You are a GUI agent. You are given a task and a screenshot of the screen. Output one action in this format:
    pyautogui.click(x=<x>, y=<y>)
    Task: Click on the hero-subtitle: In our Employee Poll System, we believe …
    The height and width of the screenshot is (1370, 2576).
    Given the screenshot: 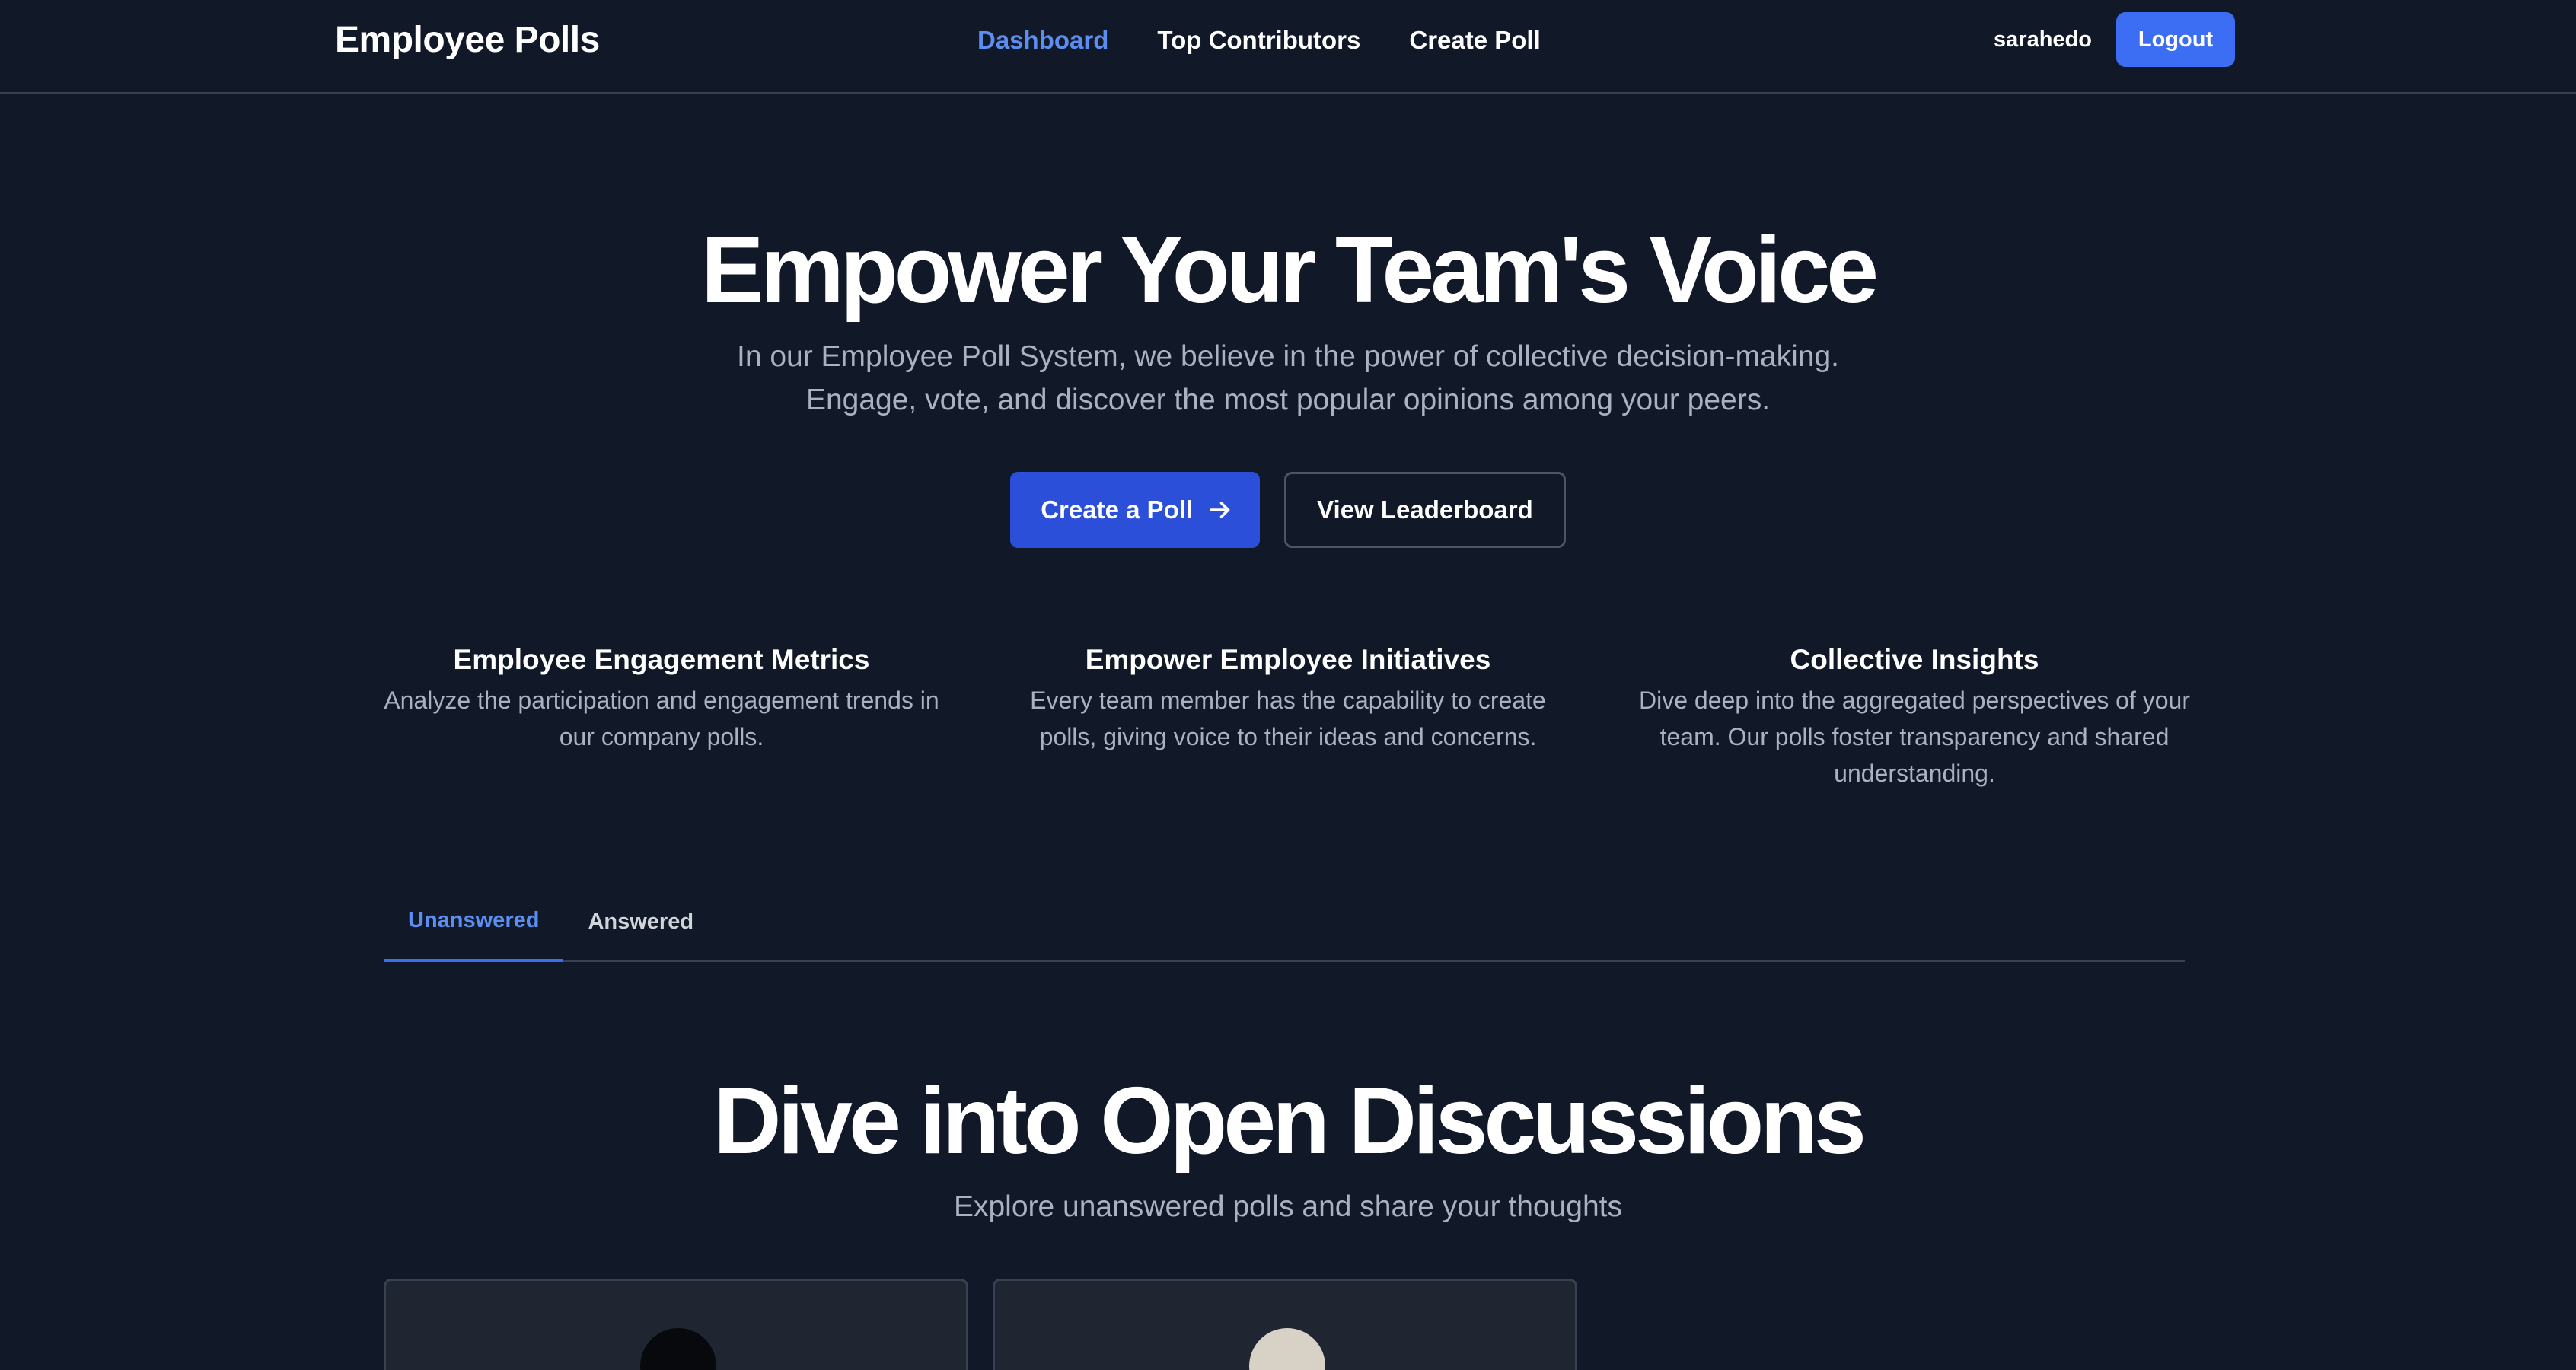 What is the action you would take?
    pyautogui.click(x=1288, y=378)
    